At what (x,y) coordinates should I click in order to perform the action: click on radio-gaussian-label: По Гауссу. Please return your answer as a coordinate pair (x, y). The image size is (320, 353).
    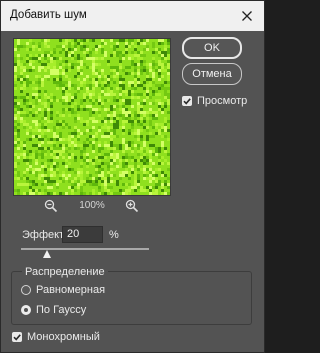
    Looking at the image, I should click on (61, 310).